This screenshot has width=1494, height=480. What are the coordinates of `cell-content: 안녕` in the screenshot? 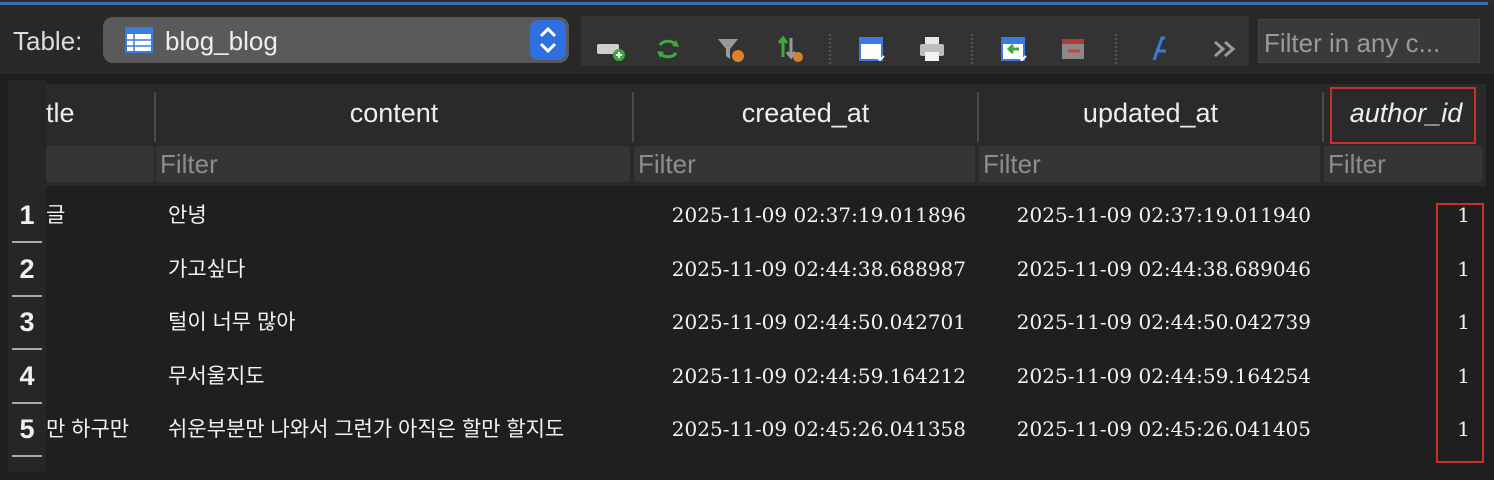 It's located at (398, 215).